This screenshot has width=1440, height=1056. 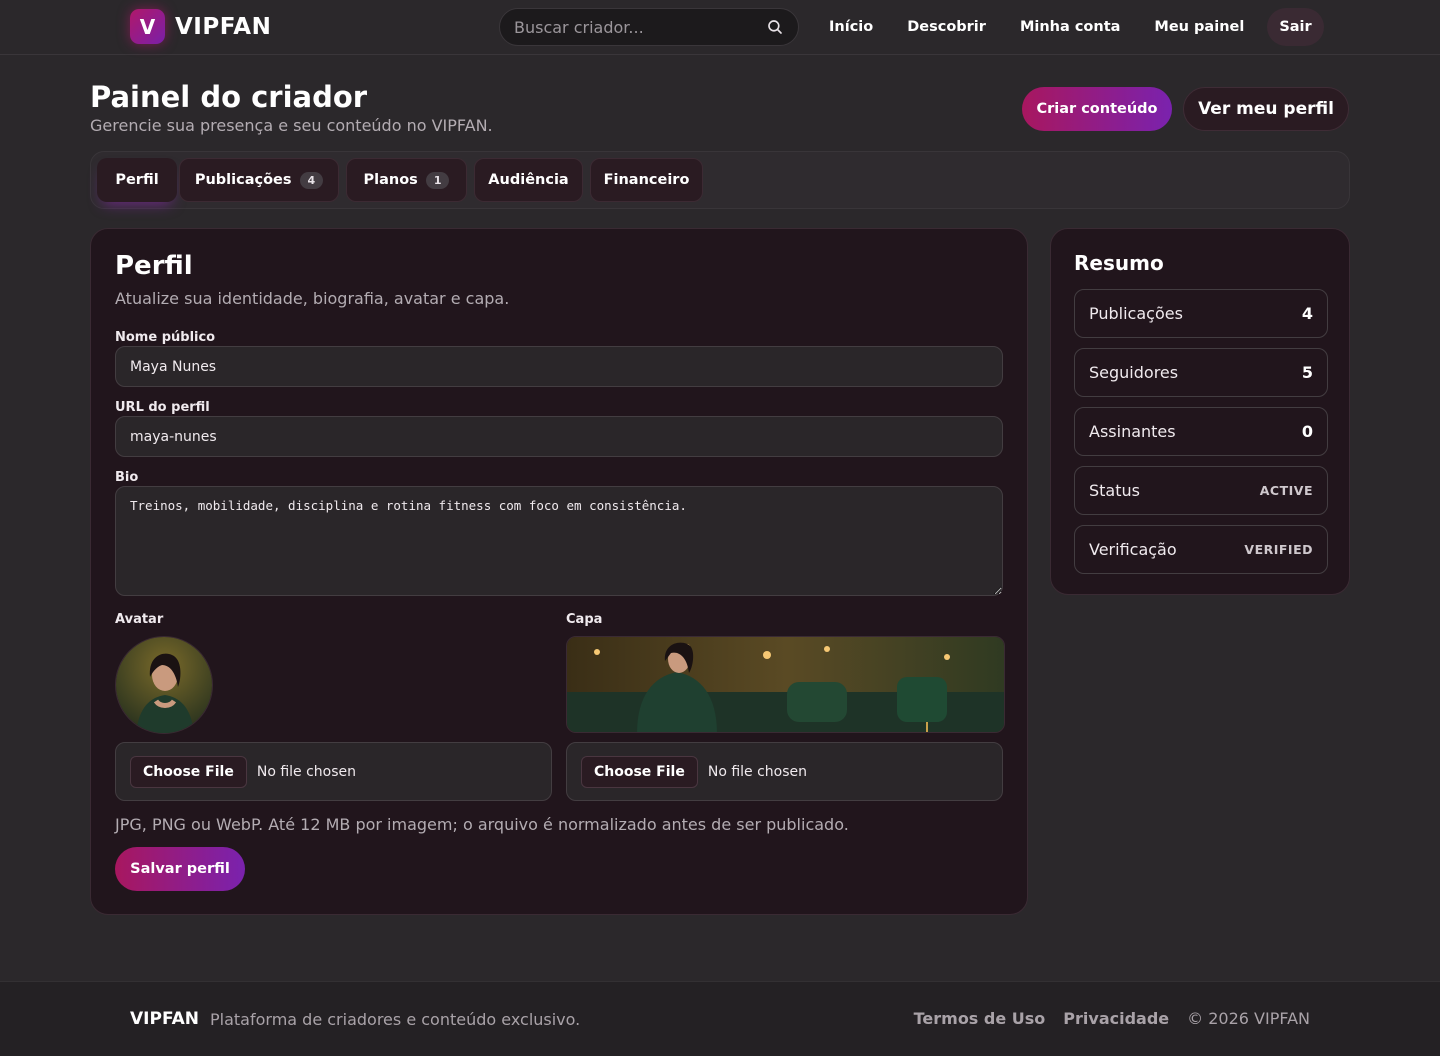 What do you see at coordinates (1278, 549) in the screenshot?
I see `verification-badge: VERIFIED` at bounding box center [1278, 549].